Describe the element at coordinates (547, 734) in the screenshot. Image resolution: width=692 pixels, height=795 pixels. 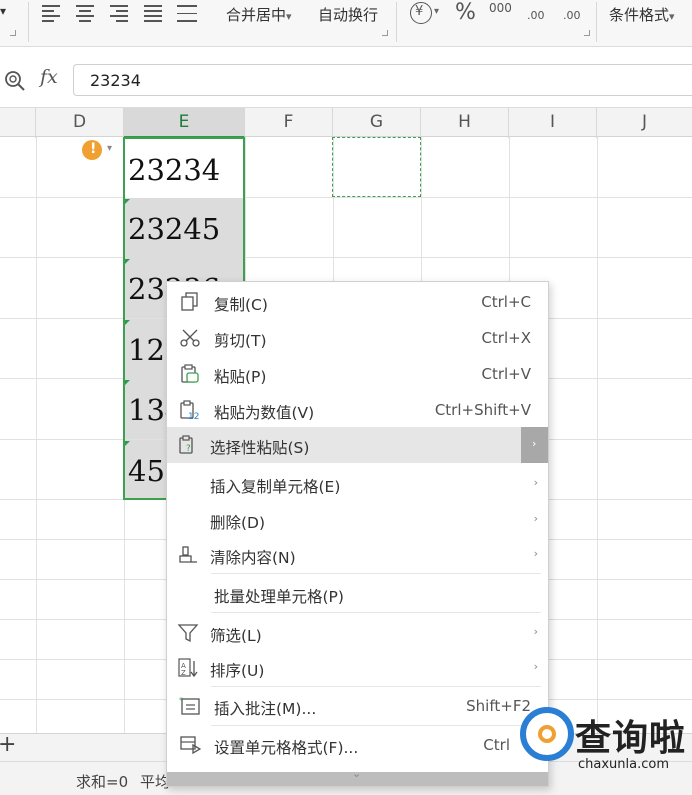
I see `watermark-logo-icon` at that location.